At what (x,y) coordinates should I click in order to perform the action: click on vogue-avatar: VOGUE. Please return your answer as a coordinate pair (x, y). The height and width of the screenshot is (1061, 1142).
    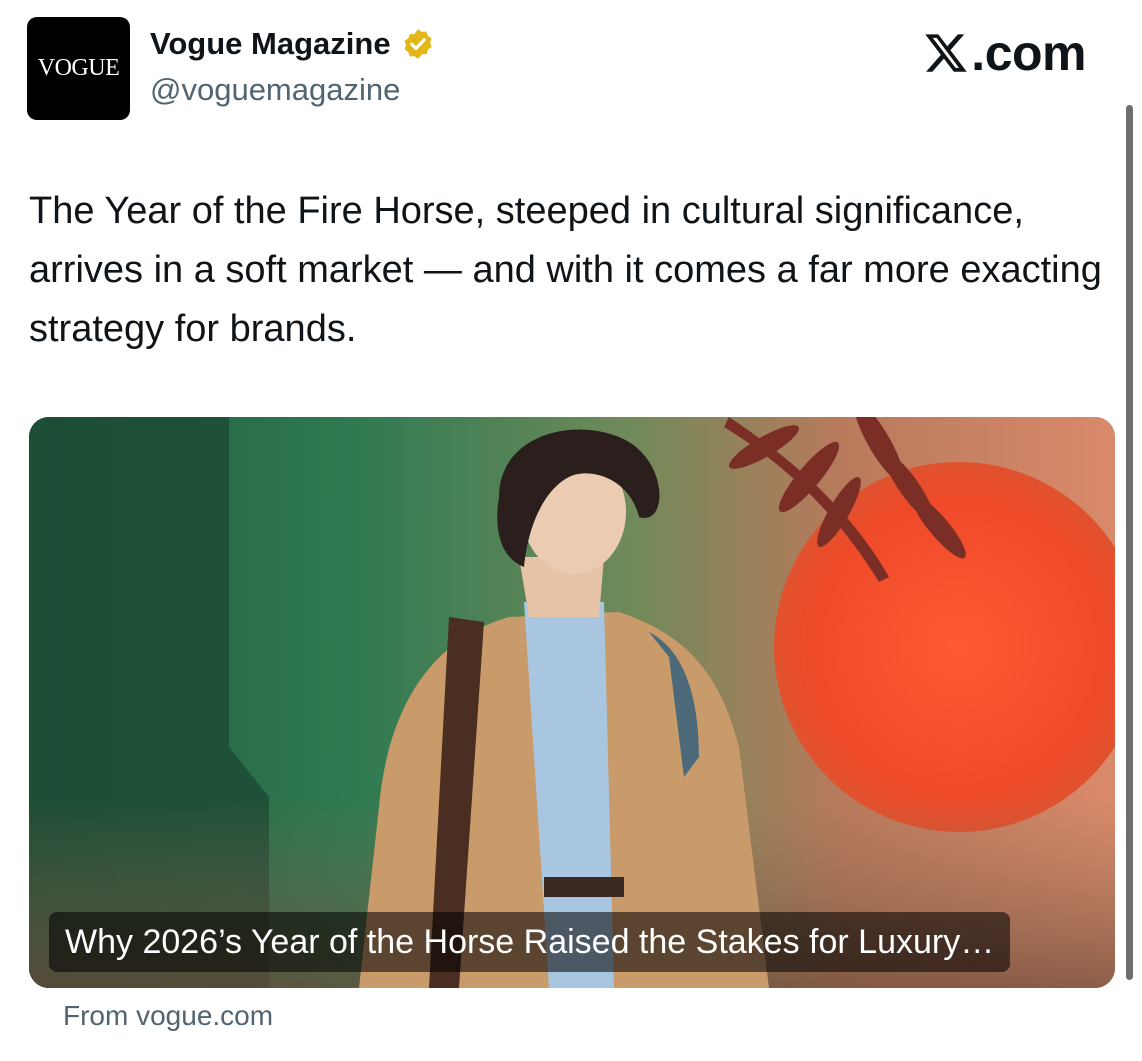
    Looking at the image, I should click on (78, 68).